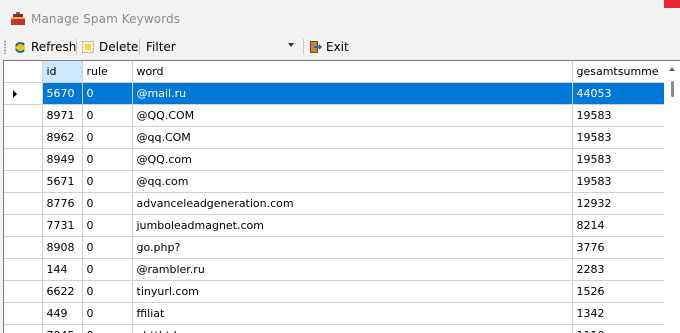 This screenshot has height=333, width=680. I want to click on scroll-up-arrow-icon, so click(672, 69).